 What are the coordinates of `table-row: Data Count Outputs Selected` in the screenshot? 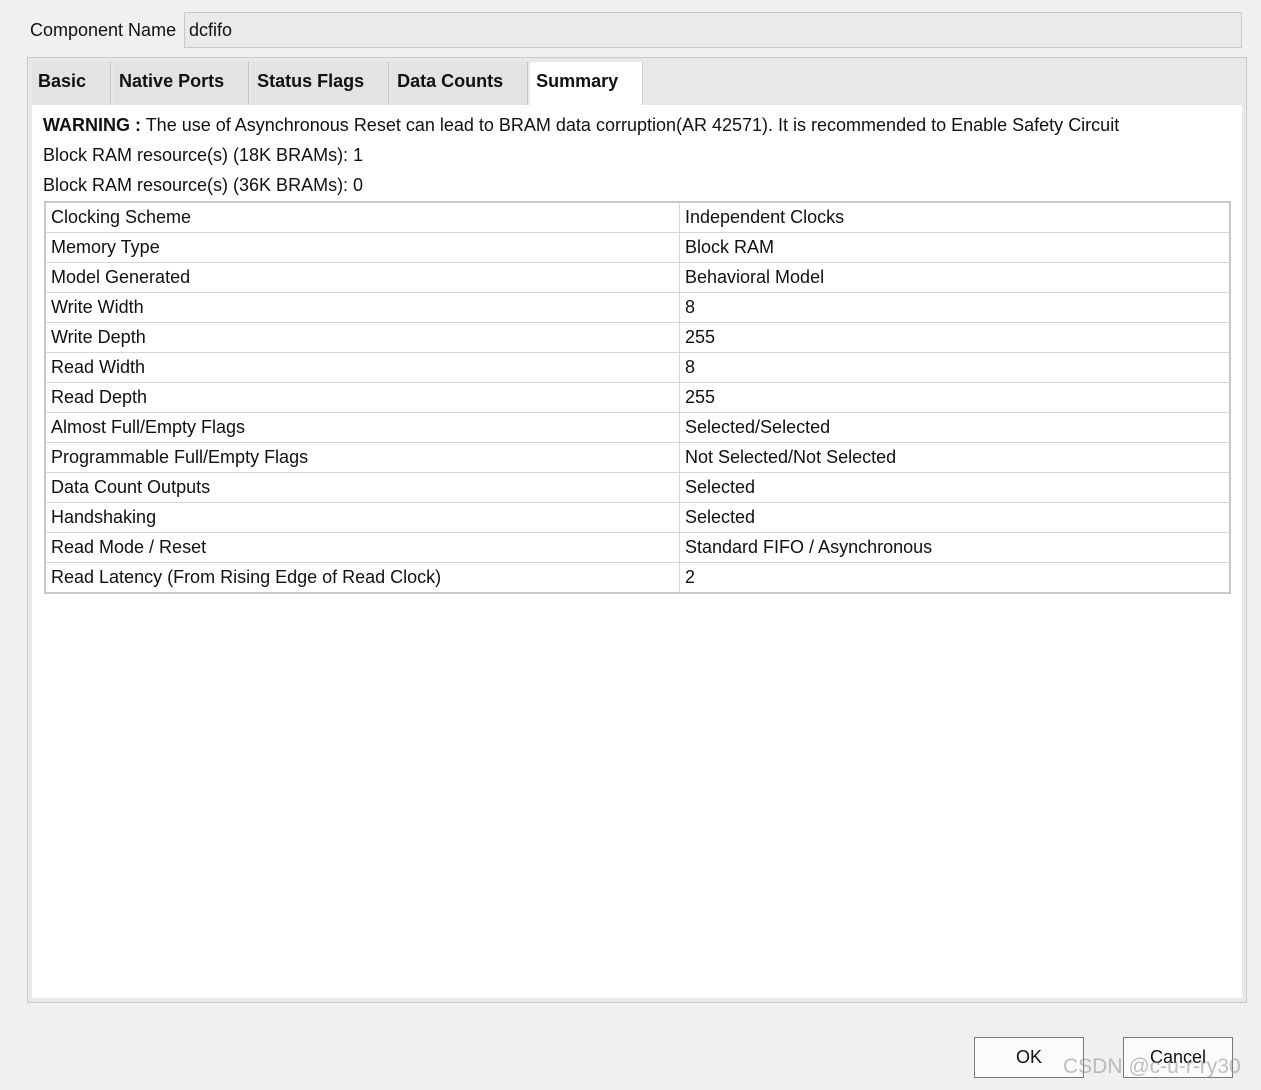 It's located at (637, 487).